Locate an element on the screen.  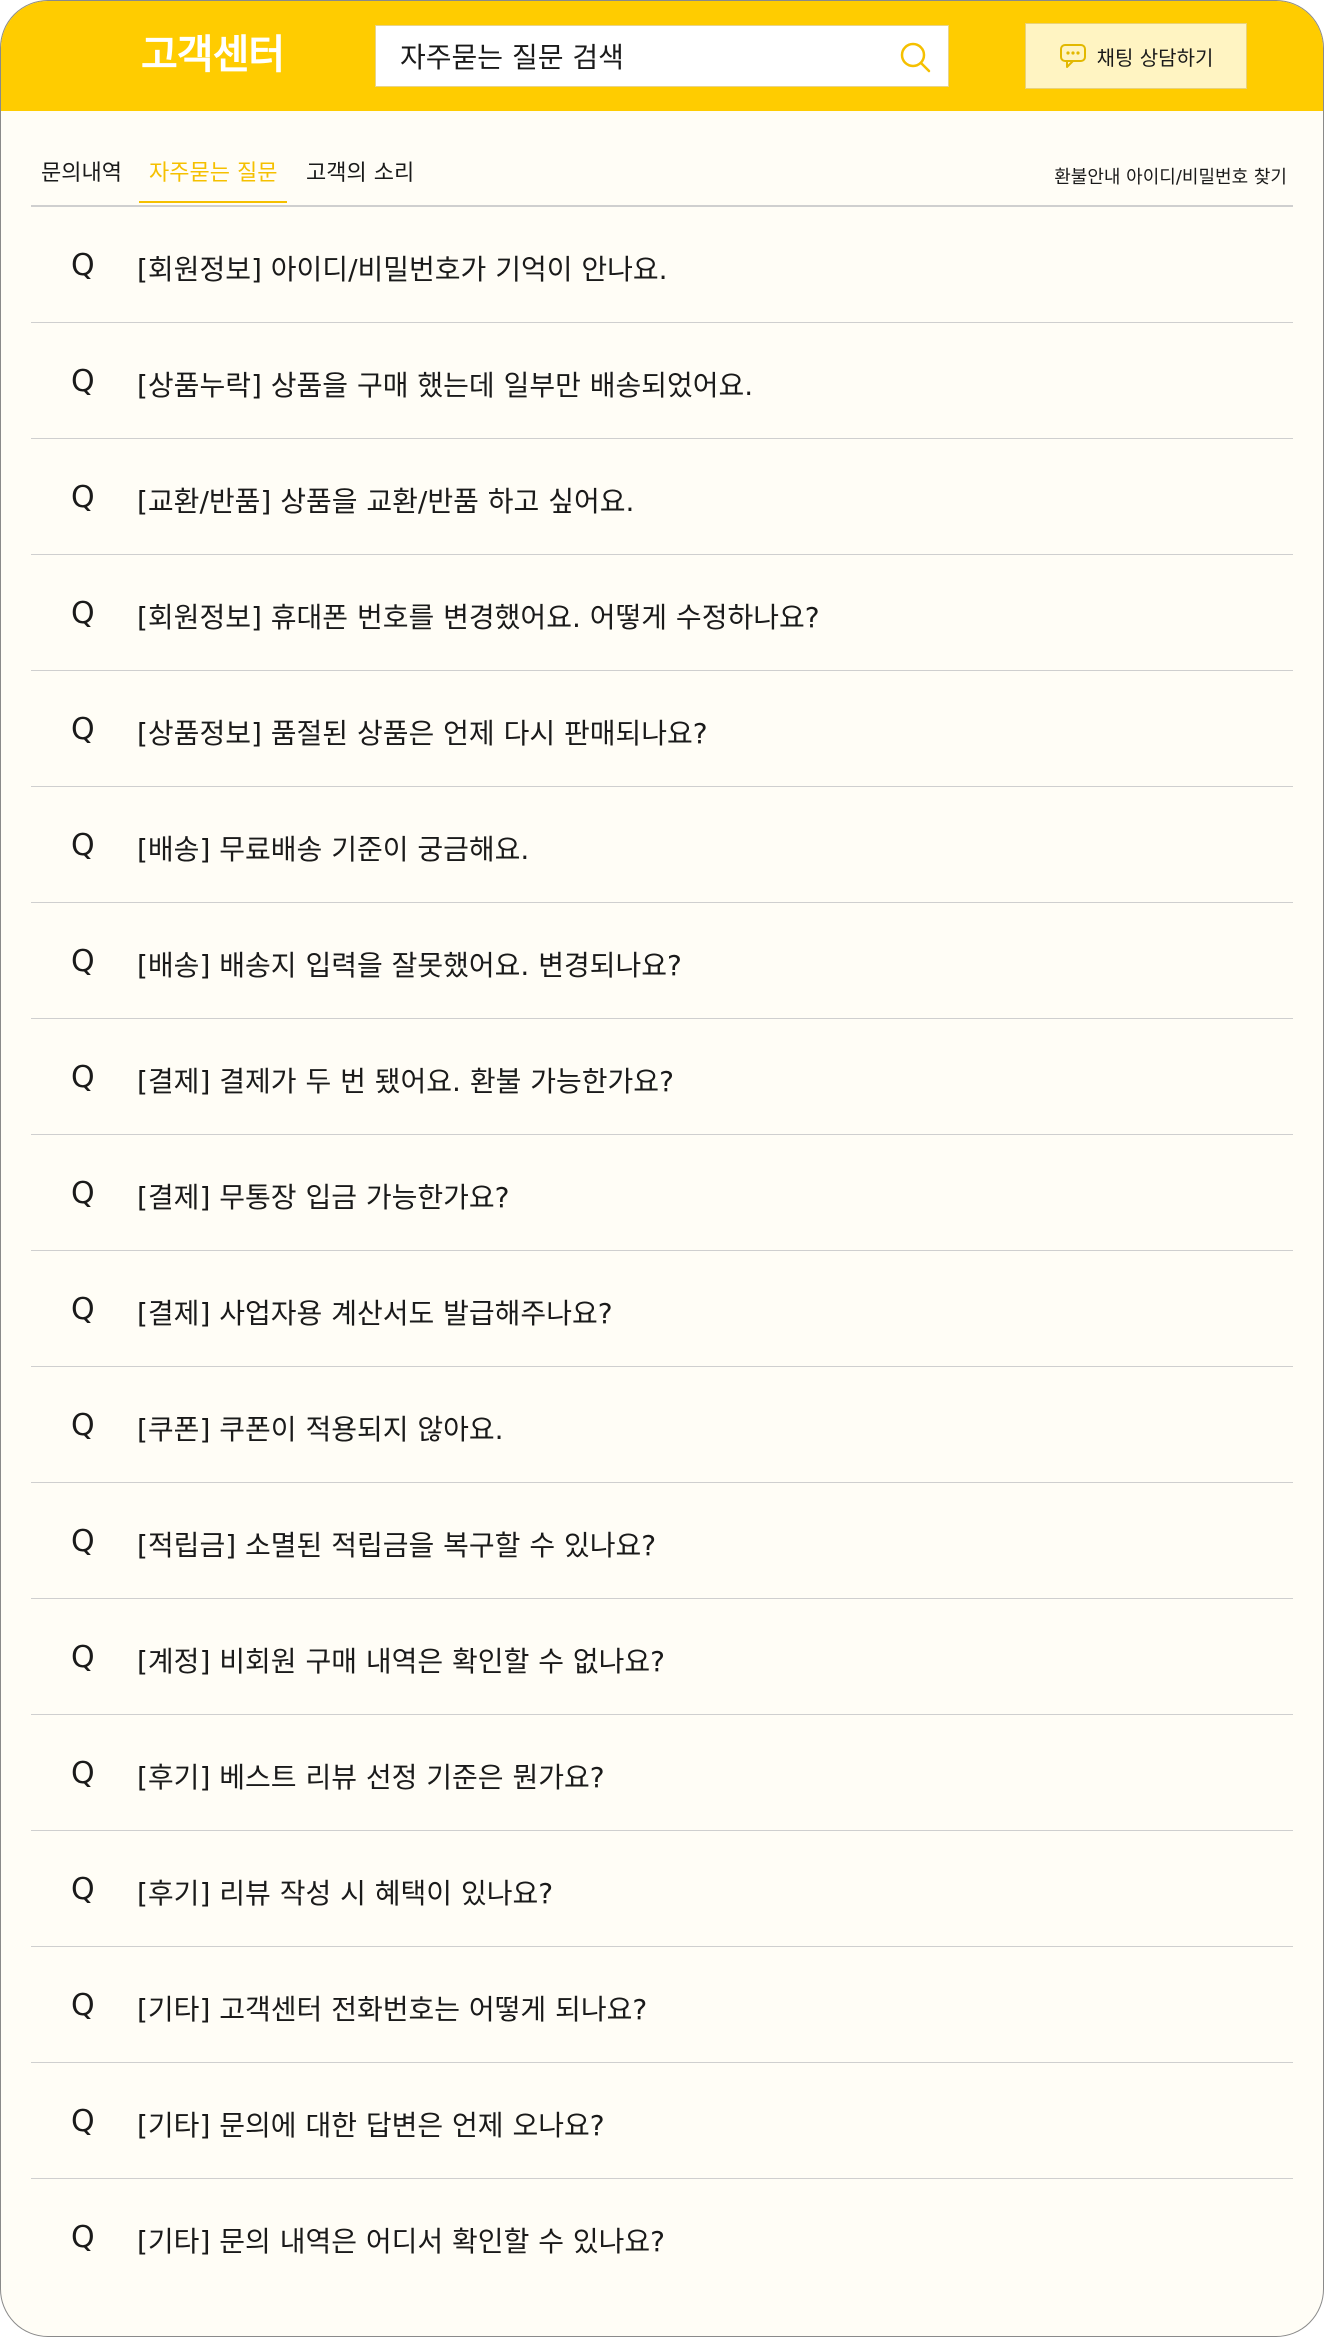
search-icon is located at coordinates (915, 57).